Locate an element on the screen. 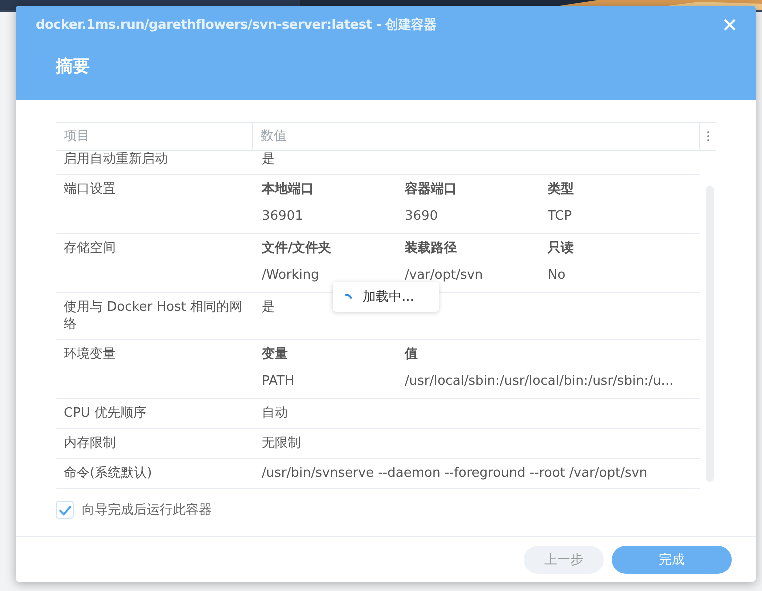 This screenshot has width=762, height=591. checkbox-label: 向导完成后运行此容器 is located at coordinates (147, 510).